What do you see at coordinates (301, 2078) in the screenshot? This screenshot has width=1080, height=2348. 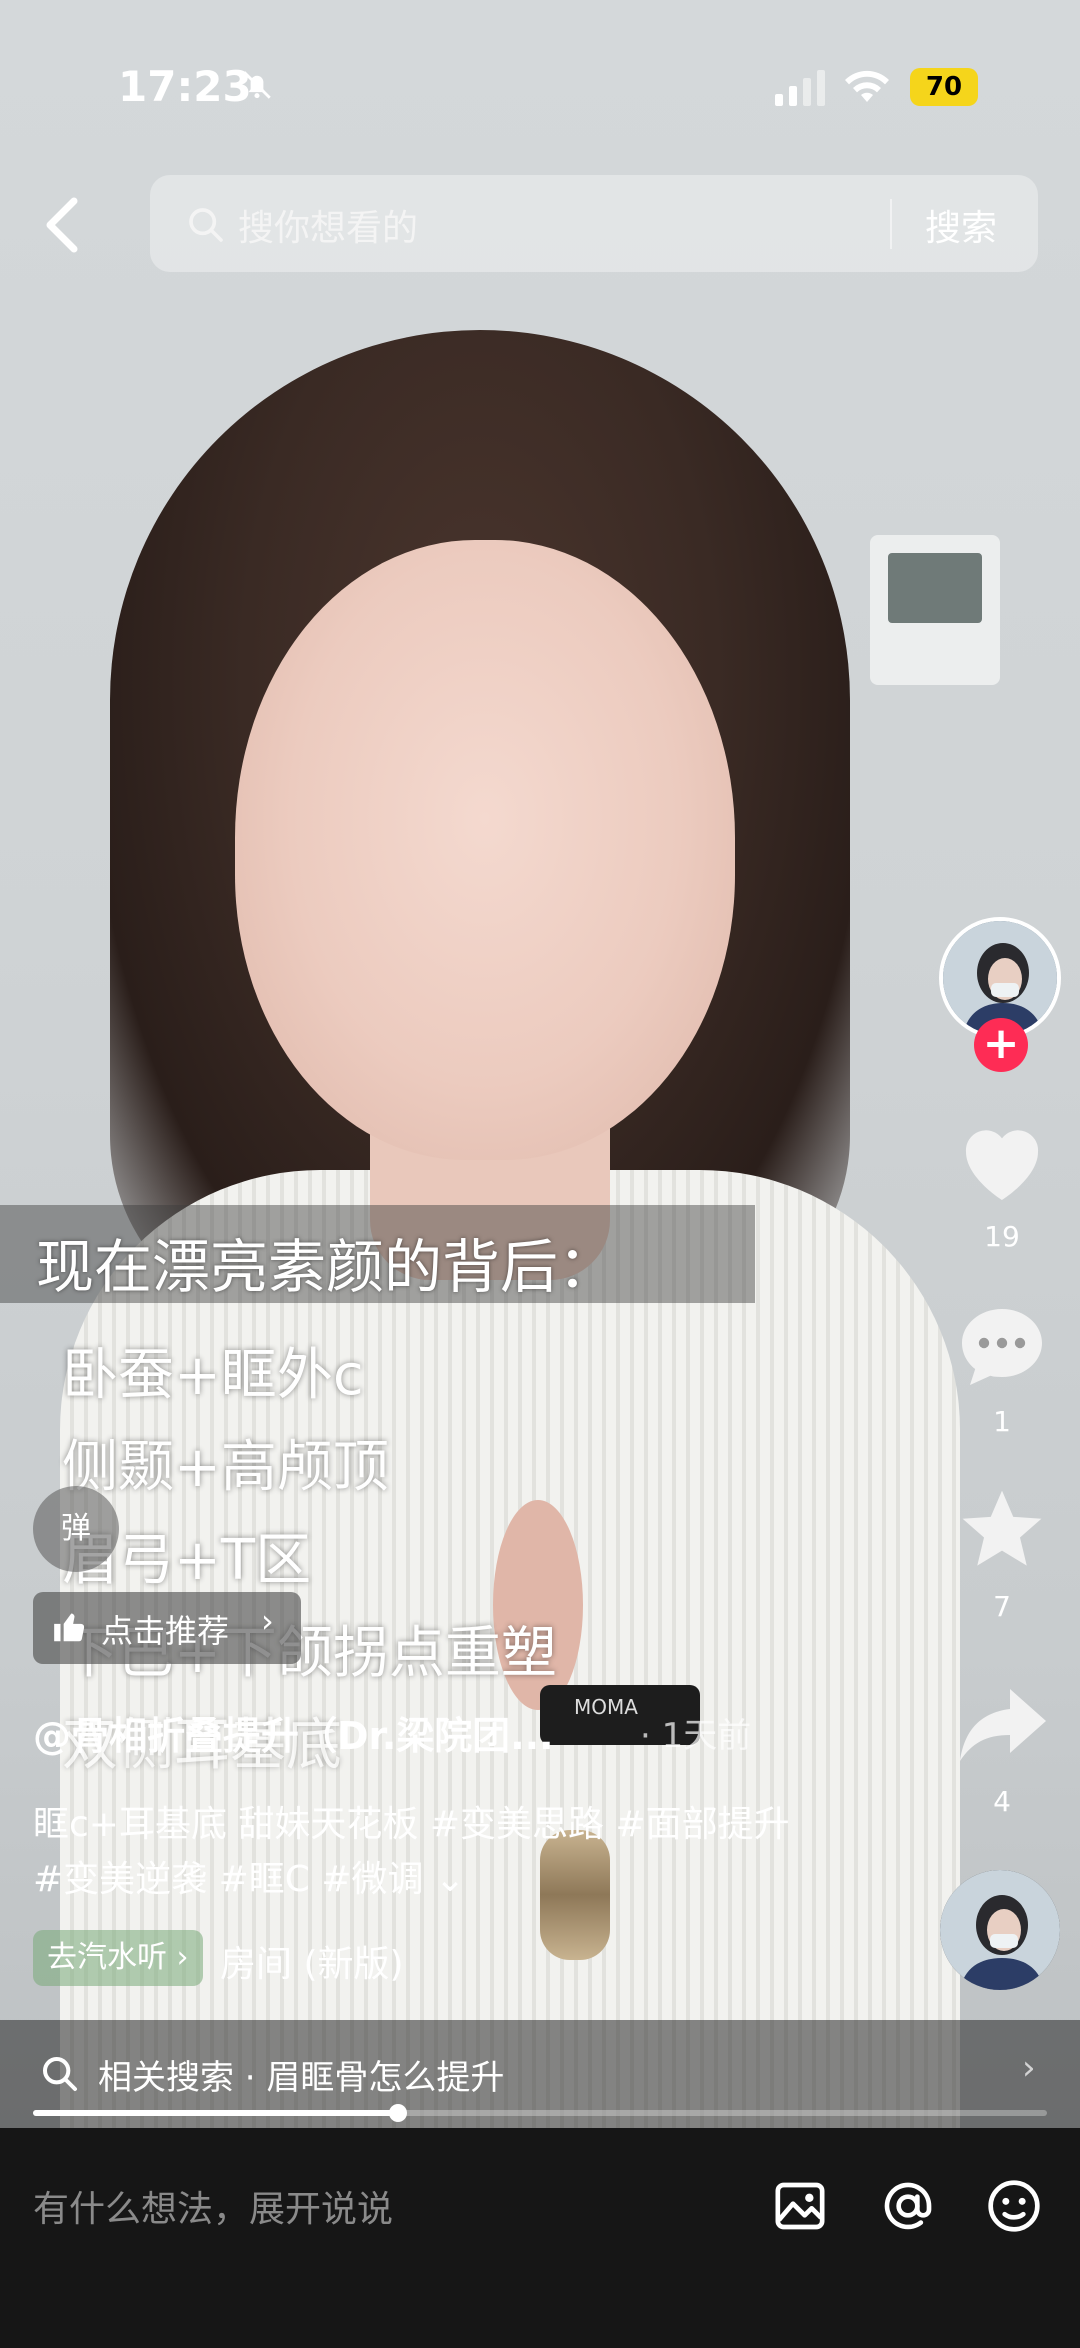 I see `related-search-label: 相关搜索 · 眉眶骨怎么提升` at bounding box center [301, 2078].